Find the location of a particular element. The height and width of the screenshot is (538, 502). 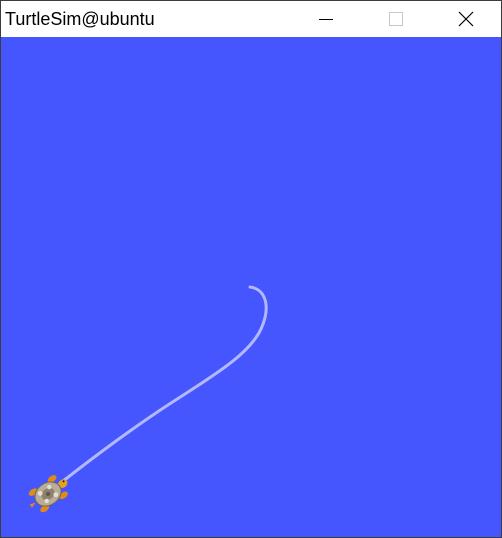

window-title: TurtleSim@ubuntu is located at coordinates (80, 19).